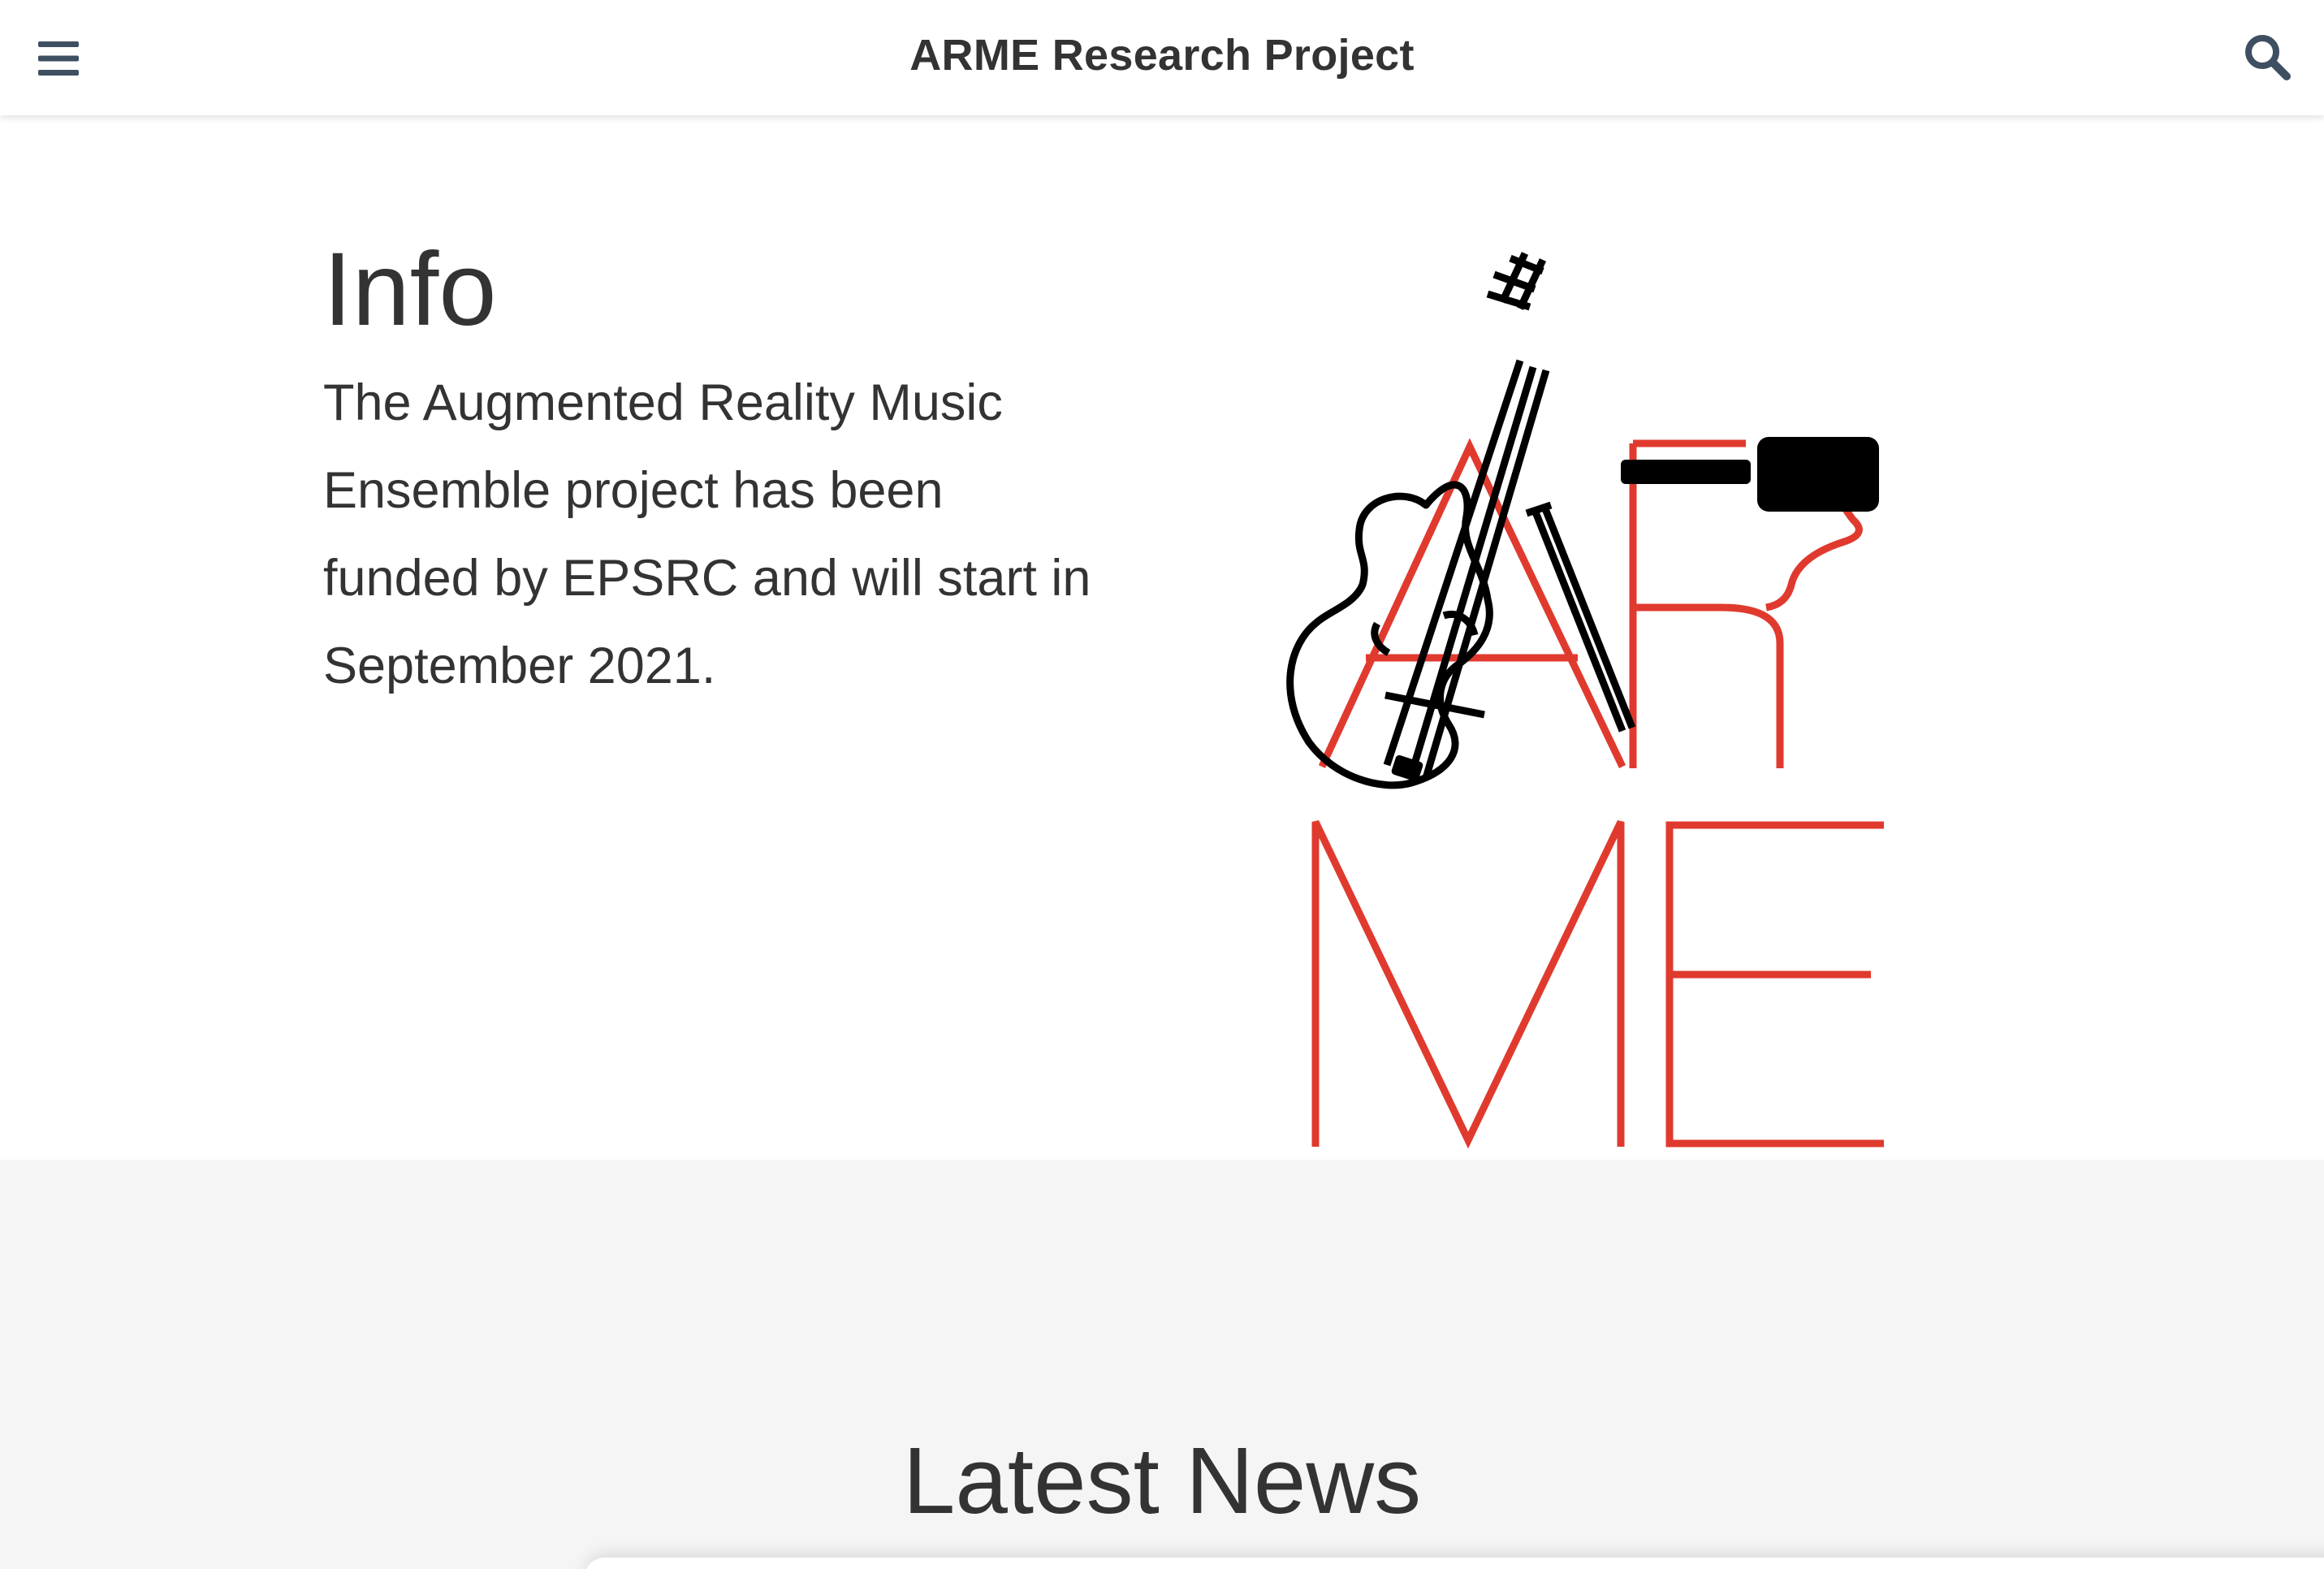 The height and width of the screenshot is (1569, 2324). I want to click on site-title: ARME Research Project, so click(1162, 57).